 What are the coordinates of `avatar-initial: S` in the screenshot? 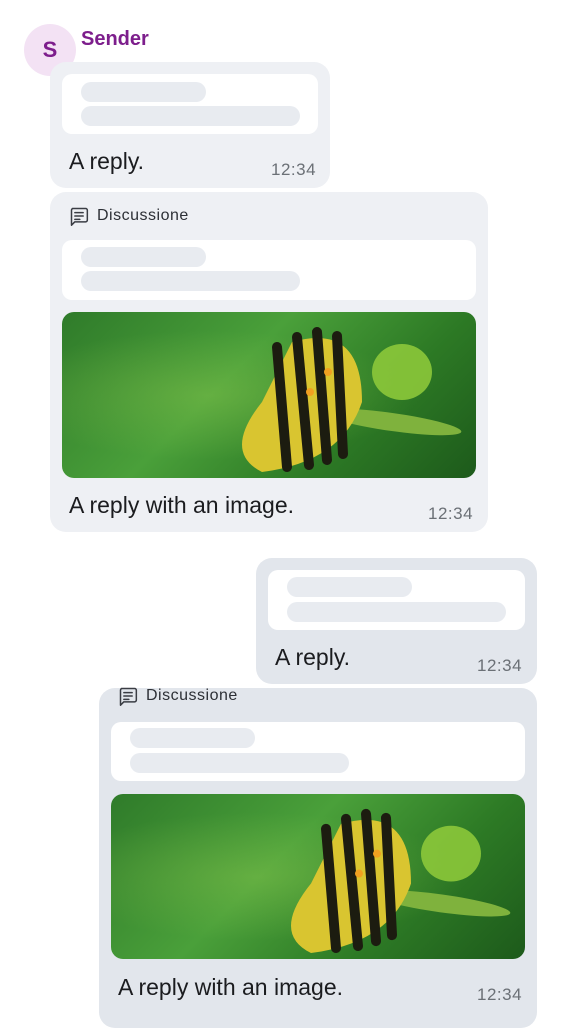 It's located at (50, 49).